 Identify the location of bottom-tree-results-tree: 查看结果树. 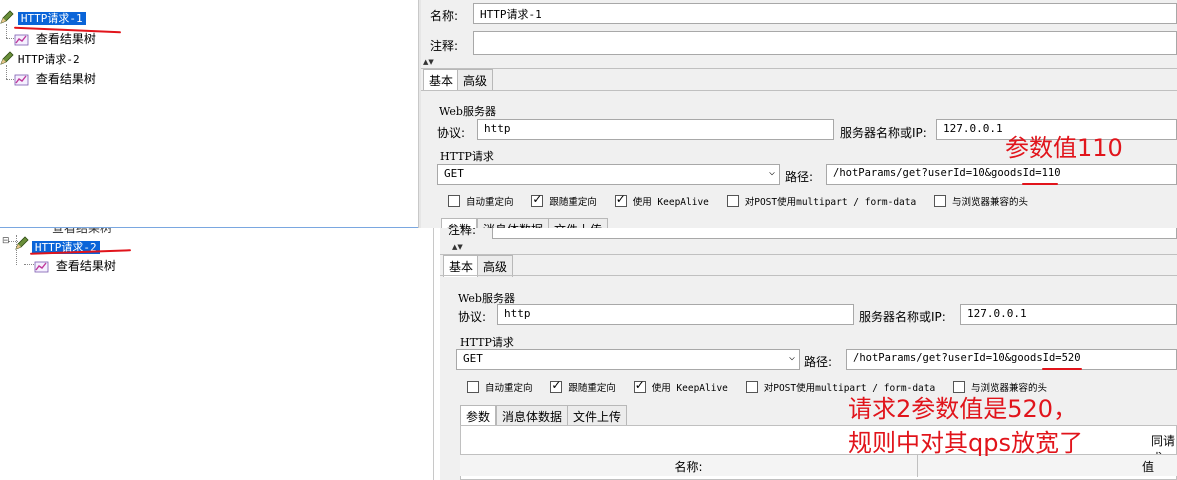
(75, 265).